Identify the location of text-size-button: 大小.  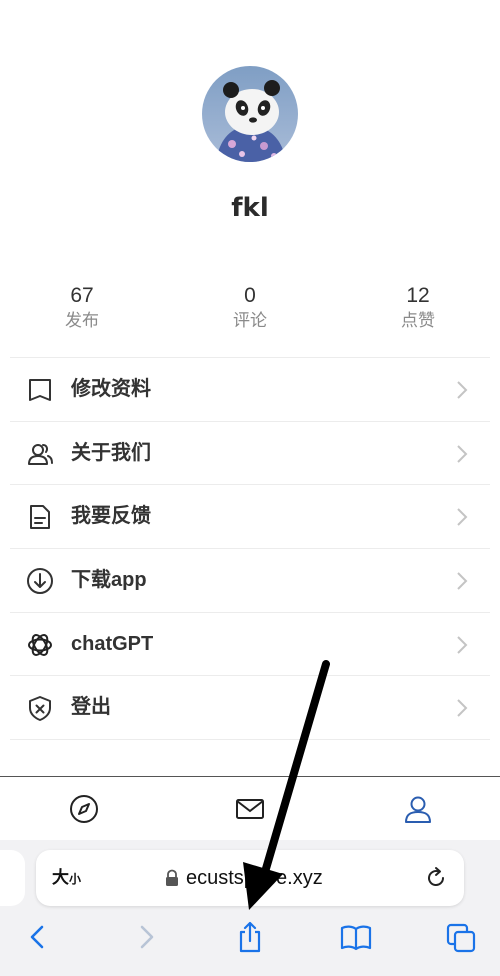
(66, 878).